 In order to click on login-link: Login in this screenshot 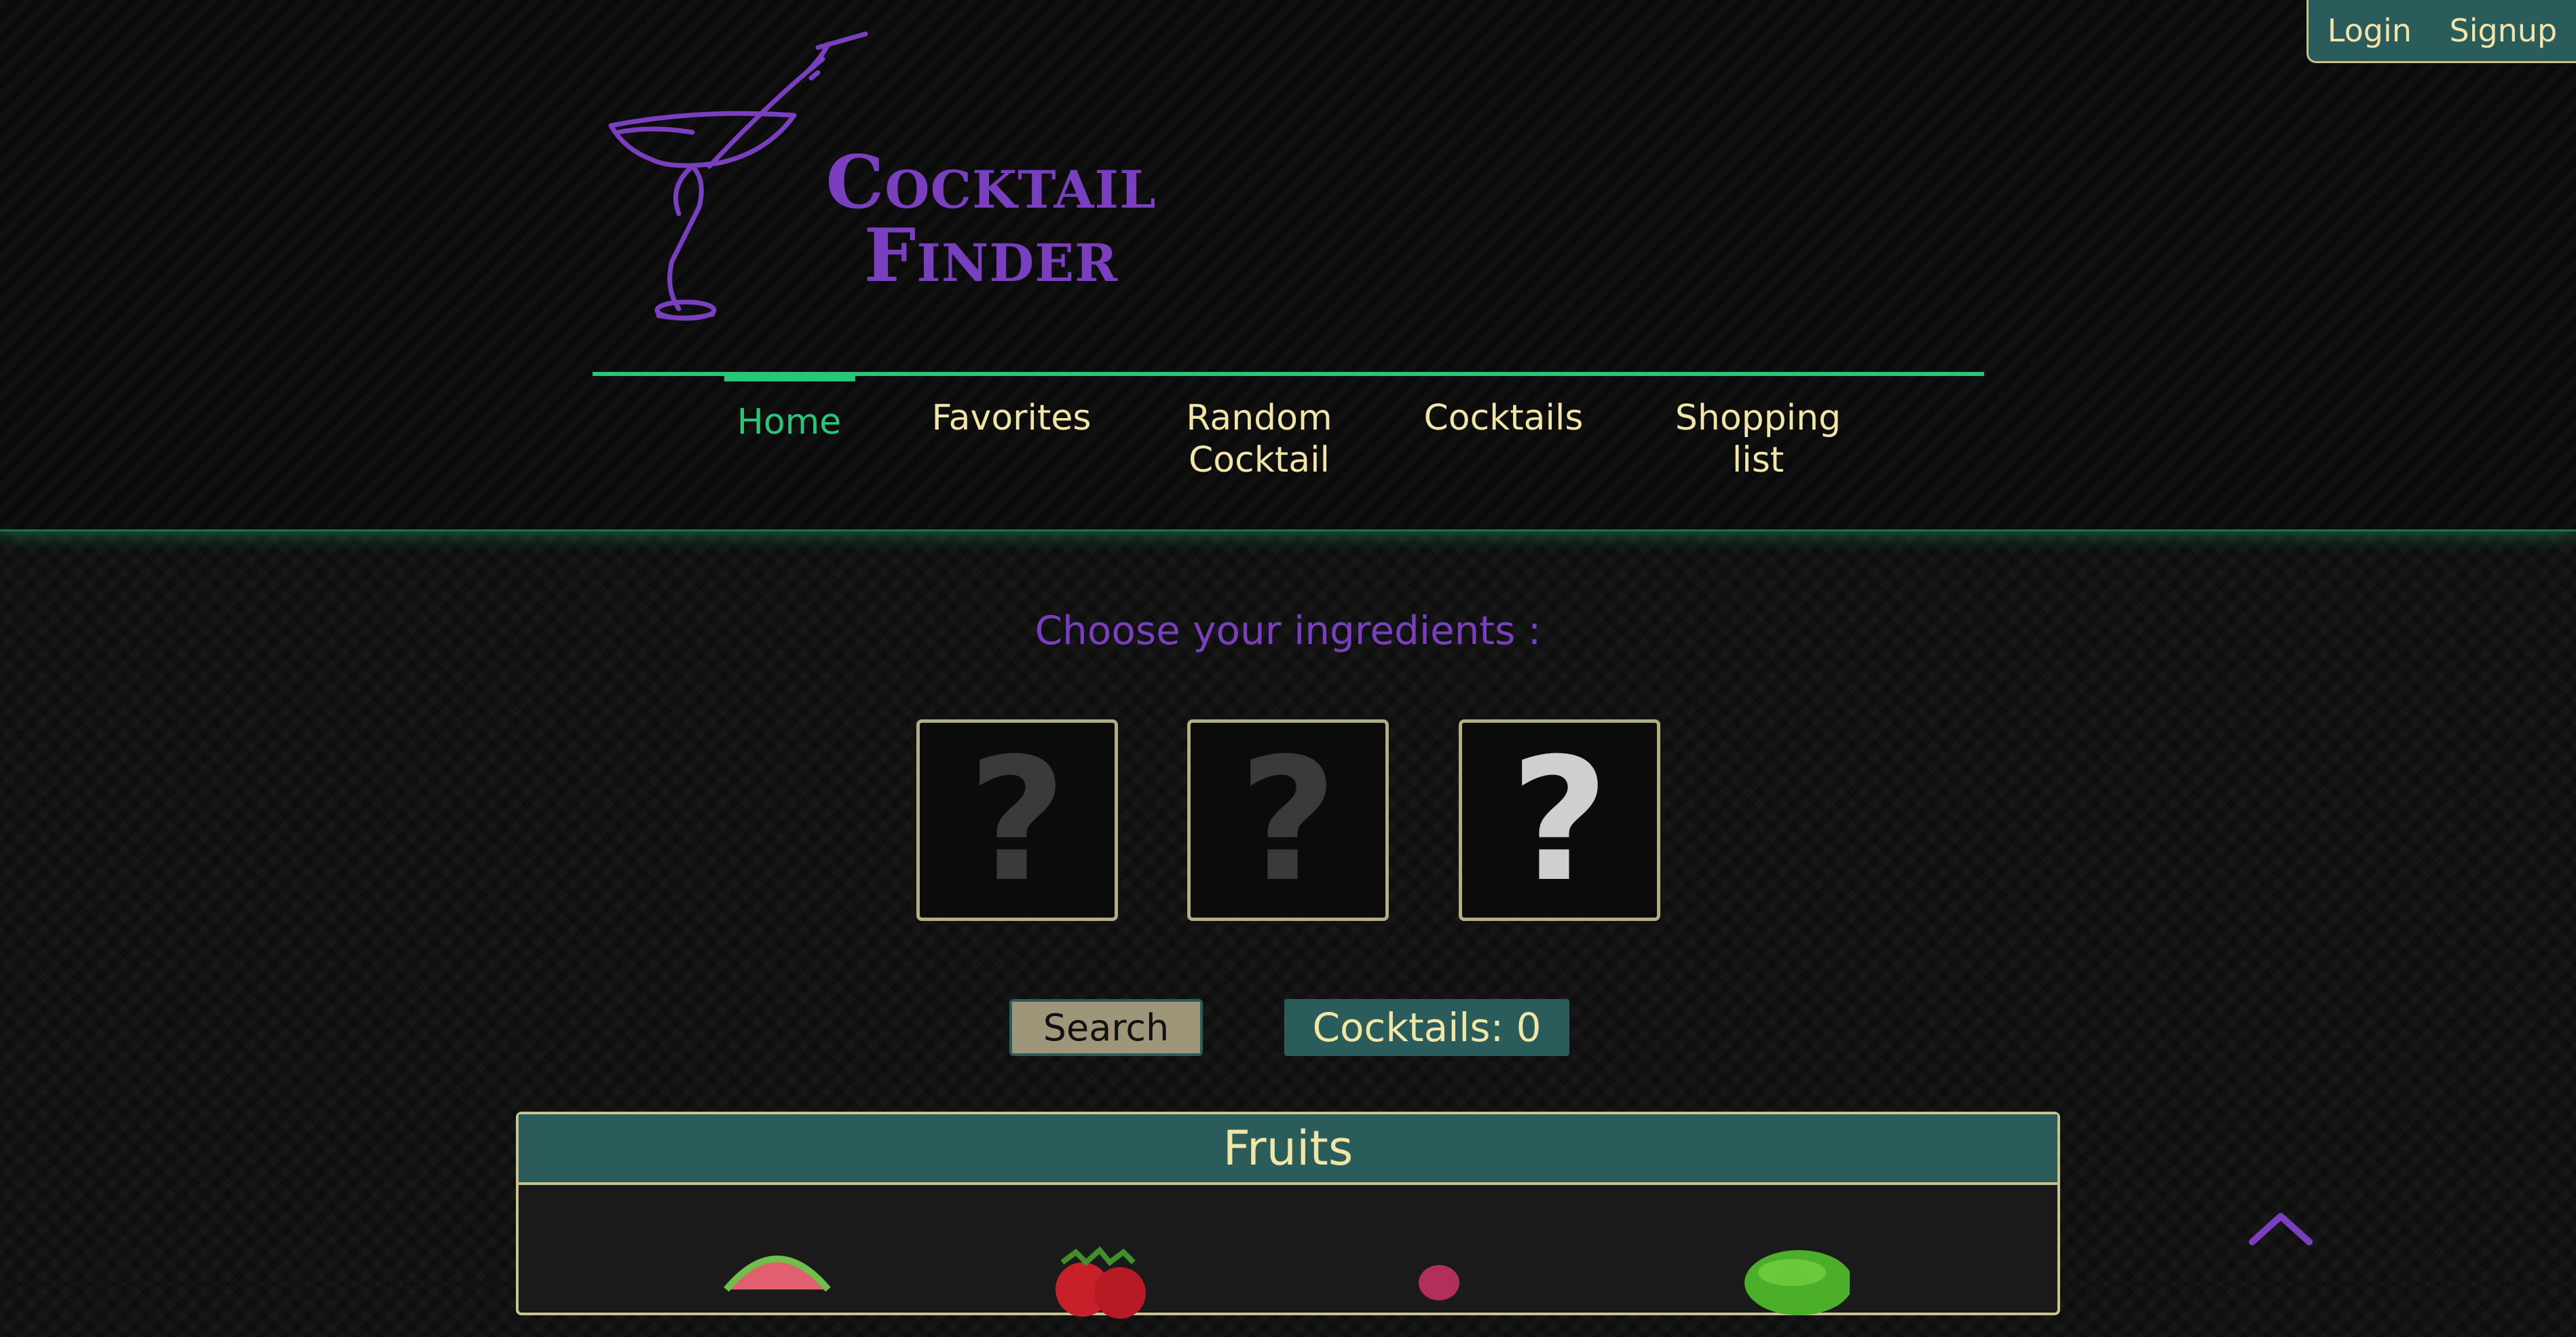, I will do `click(2370, 31)`.